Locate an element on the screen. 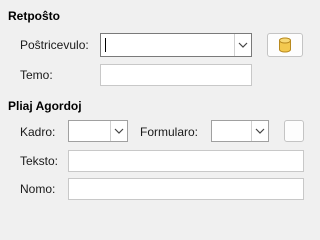 Image resolution: width=320 pixels, height=240 pixels. form-label: Formularo: is located at coordinates (169, 132).